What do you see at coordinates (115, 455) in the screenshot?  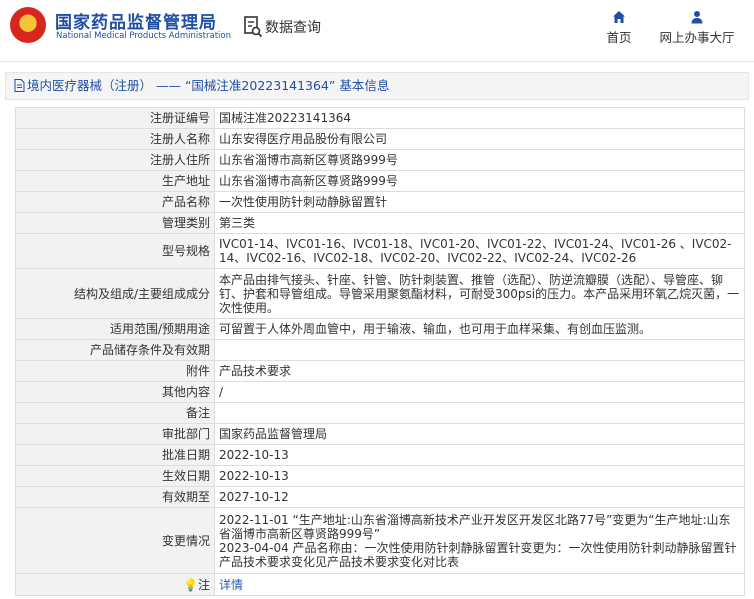 I see `field-label: 批准日期` at bounding box center [115, 455].